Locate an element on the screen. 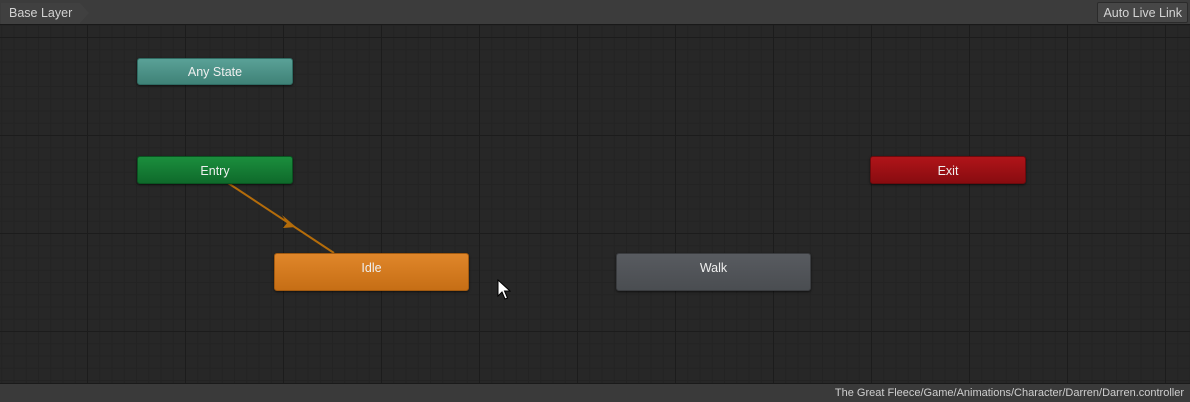 This screenshot has width=1190, height=402. state-node-walk: Walk is located at coordinates (713, 272).